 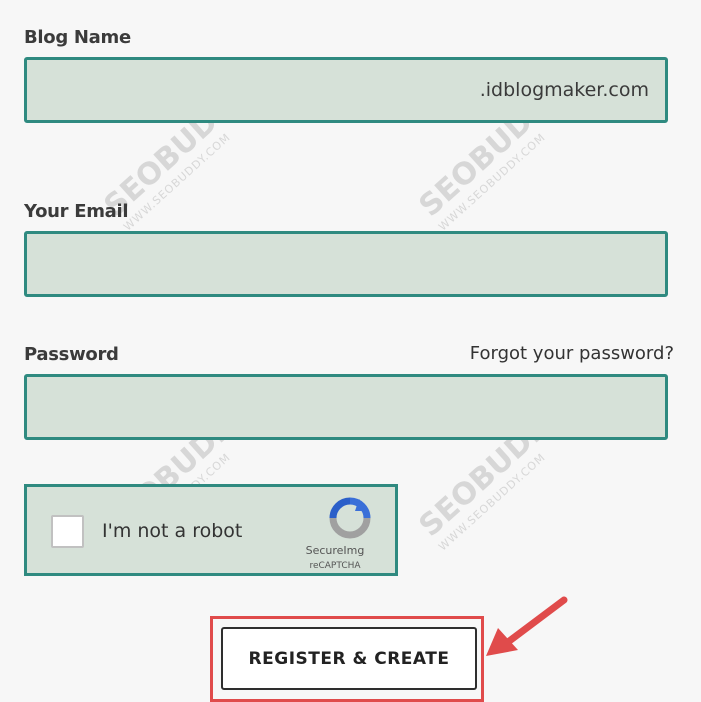 I want to click on blog-name-label: Blog Name, so click(x=77, y=37).